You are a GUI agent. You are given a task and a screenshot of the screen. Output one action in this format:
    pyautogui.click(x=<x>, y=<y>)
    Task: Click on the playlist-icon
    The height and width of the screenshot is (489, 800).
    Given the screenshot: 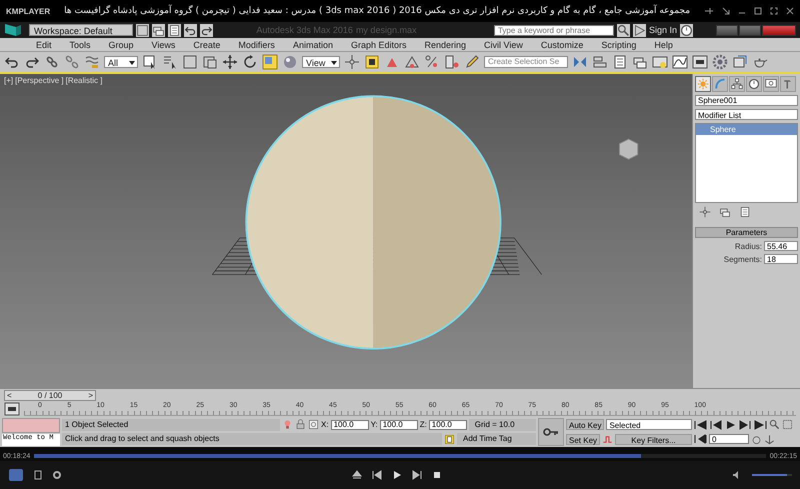 What is the action you would take?
    pyautogui.click(x=38, y=475)
    